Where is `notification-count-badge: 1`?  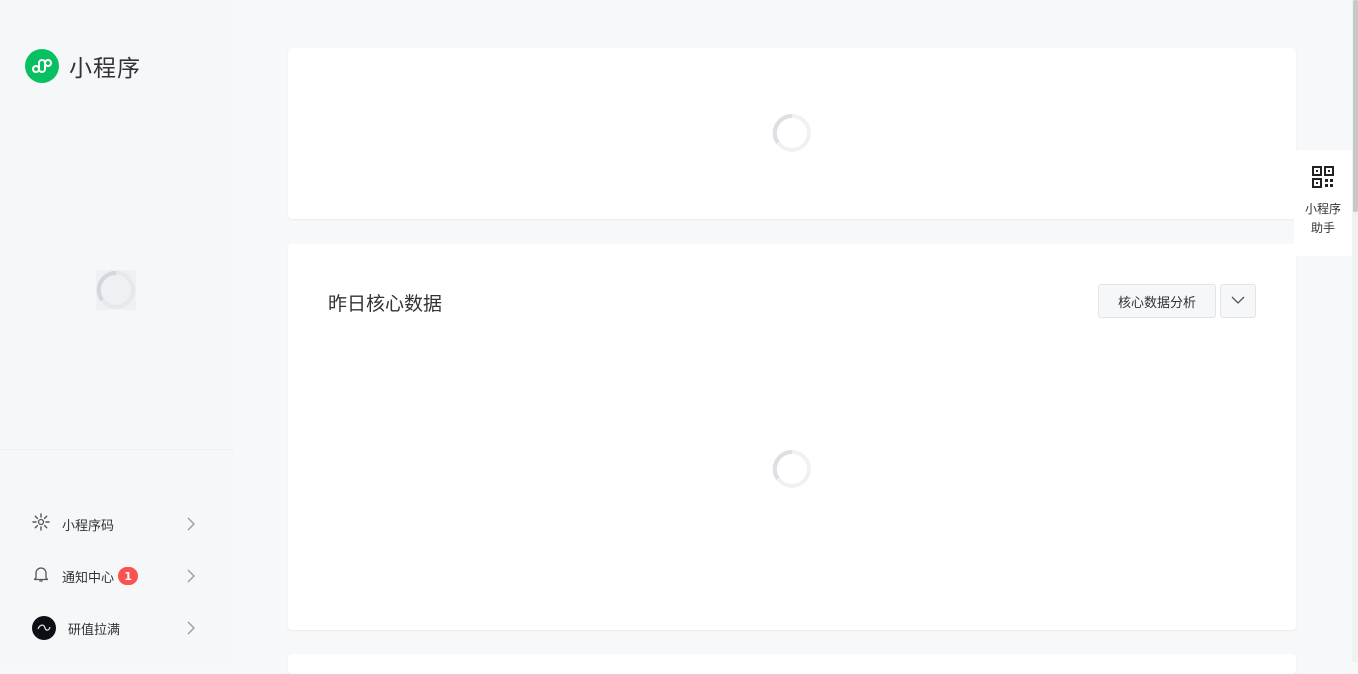 notification-count-badge: 1 is located at coordinates (128, 576).